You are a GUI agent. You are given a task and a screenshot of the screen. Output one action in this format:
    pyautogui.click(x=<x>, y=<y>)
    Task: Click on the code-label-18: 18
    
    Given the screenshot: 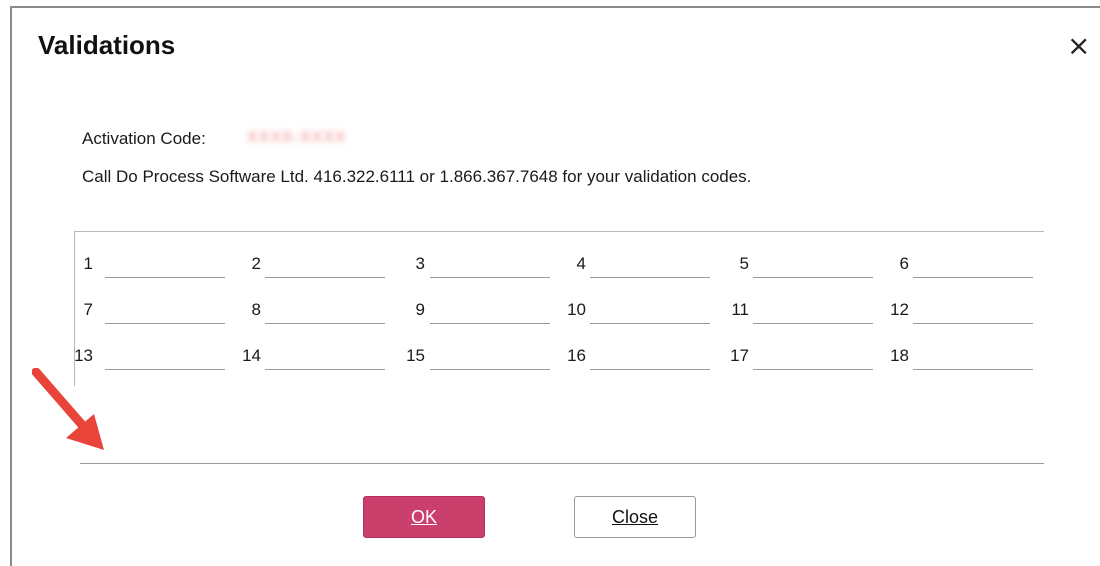 What is the action you would take?
    pyautogui.click(x=899, y=355)
    